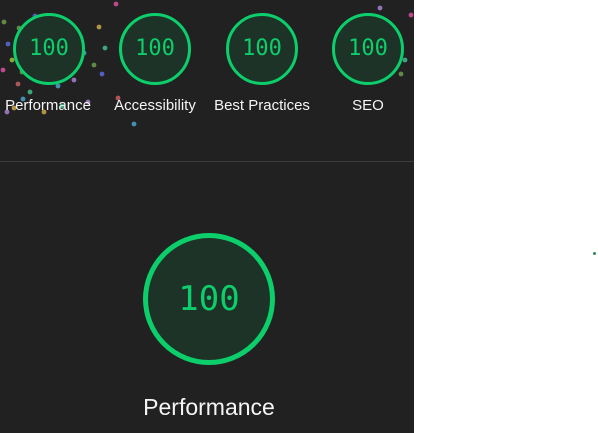  Describe the element at coordinates (594, 253) in the screenshot. I see `dot-decoration` at that location.